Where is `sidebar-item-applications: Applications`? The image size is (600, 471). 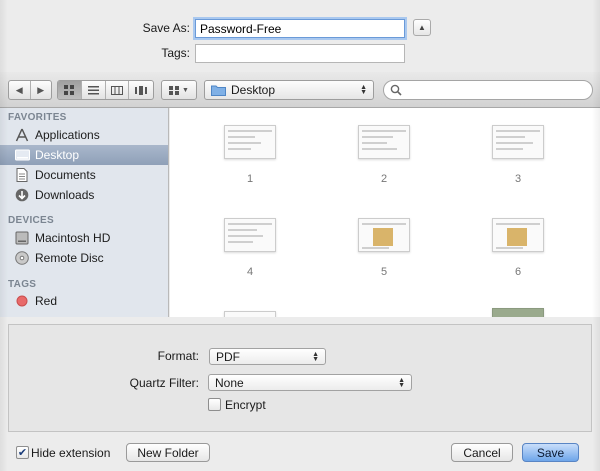 sidebar-item-applications: Applications is located at coordinates (84, 135).